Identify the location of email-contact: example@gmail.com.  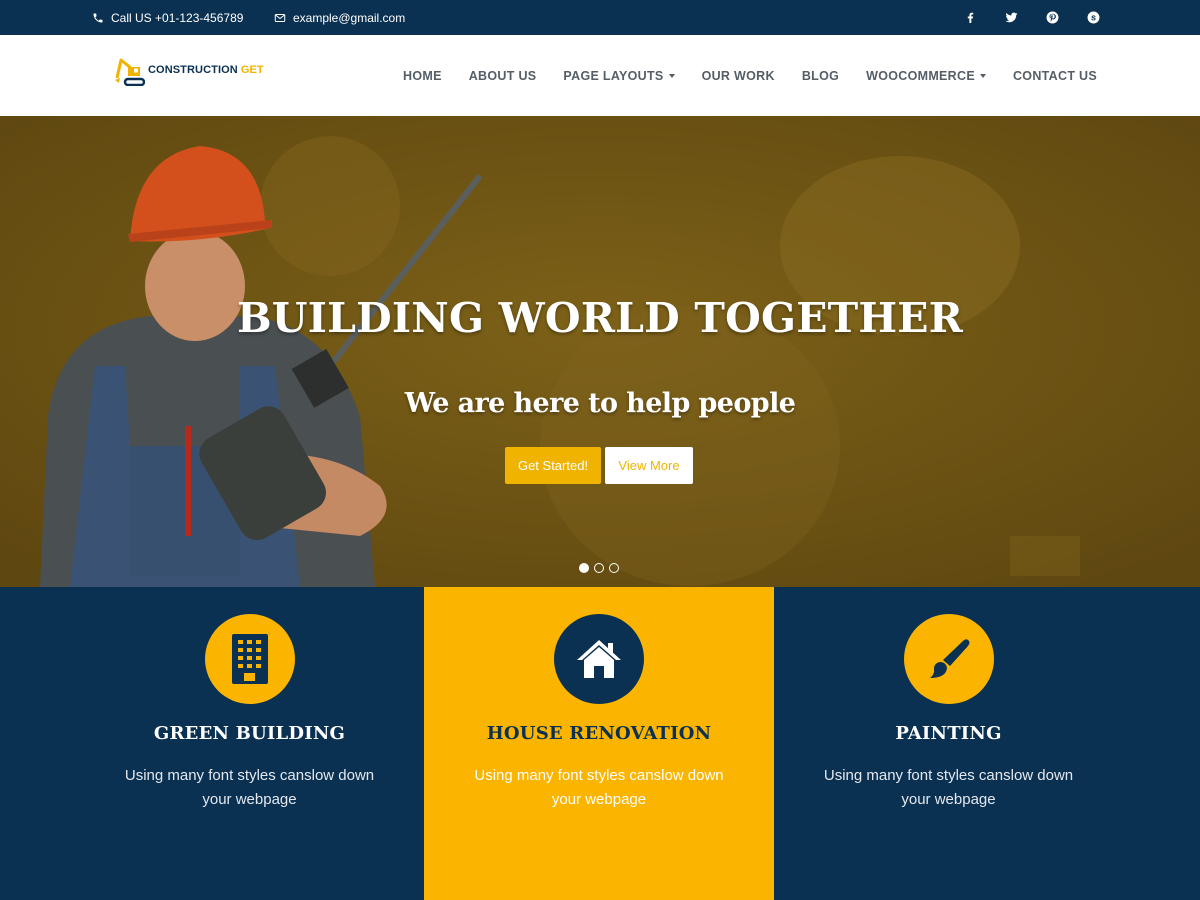
(339, 17).